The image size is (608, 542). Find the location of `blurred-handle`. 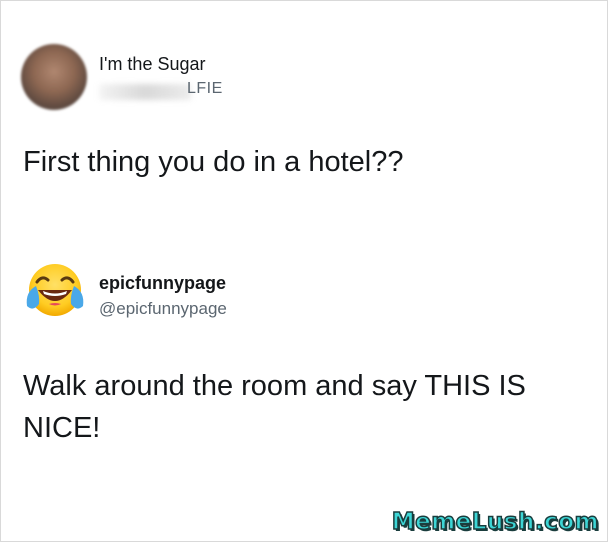

blurred-handle is located at coordinates (145, 92).